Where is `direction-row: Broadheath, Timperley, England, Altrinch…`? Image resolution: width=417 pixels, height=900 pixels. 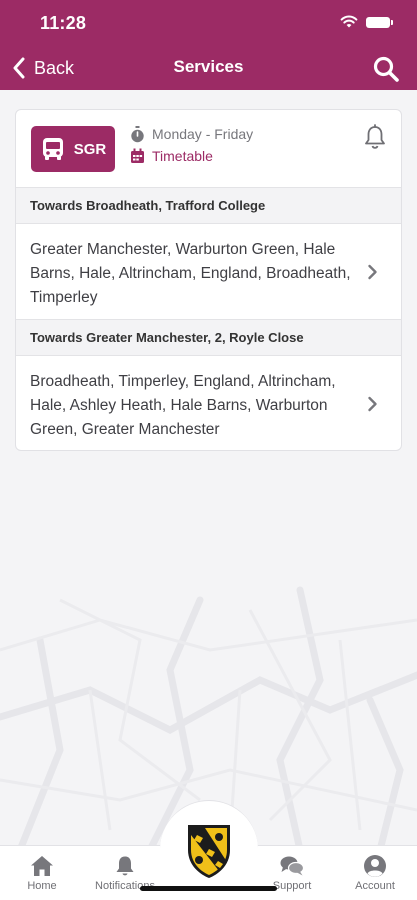
direction-row: Broadheath, Timperley, England, Altrinch… is located at coordinates (208, 403).